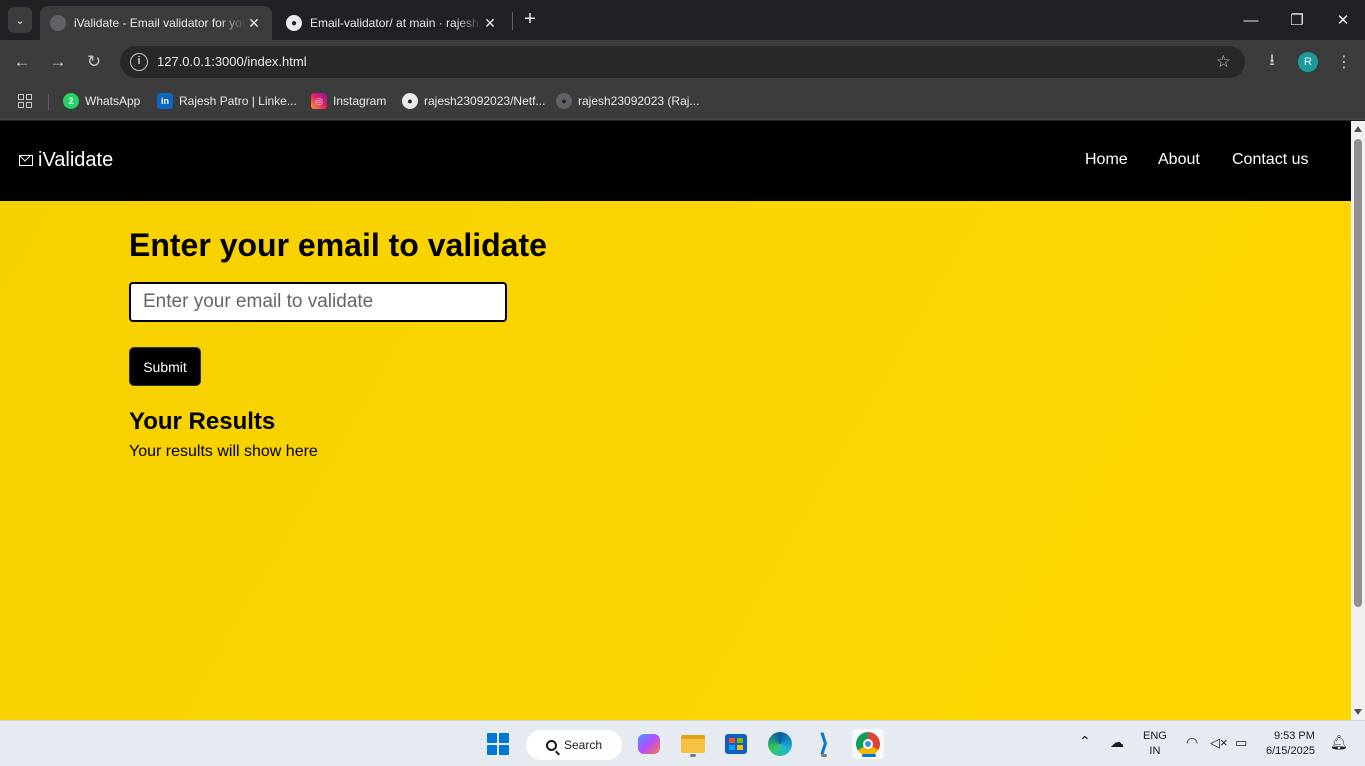 This screenshot has height=766, width=1365. What do you see at coordinates (202, 421) in the screenshot?
I see `results-heading: Your Results` at bounding box center [202, 421].